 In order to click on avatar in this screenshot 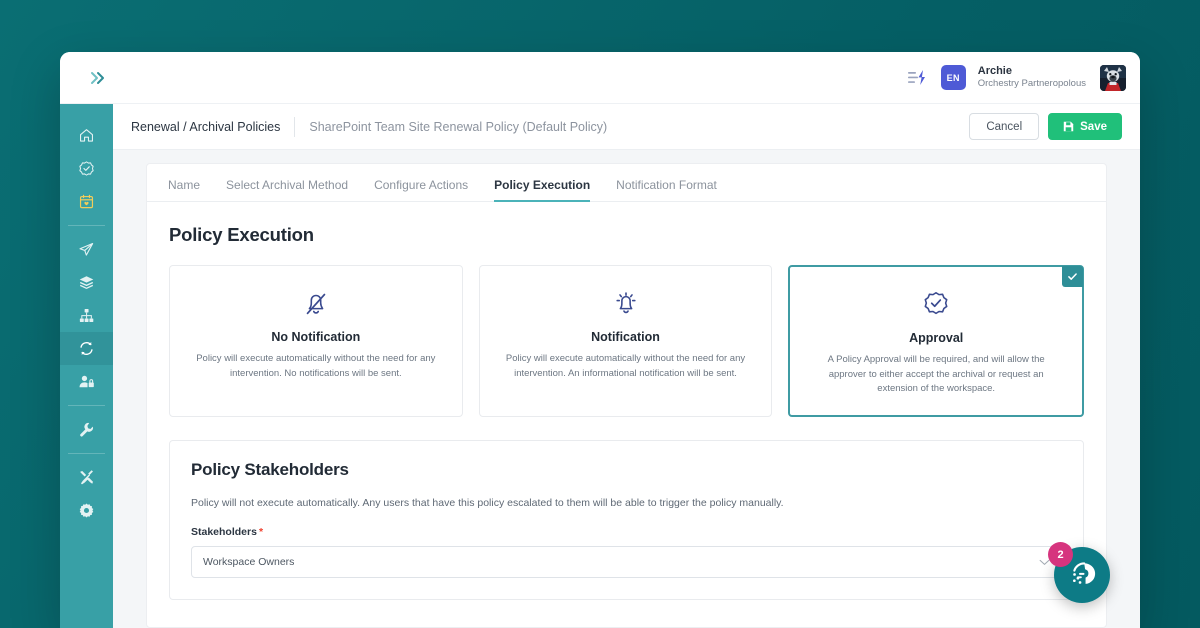, I will do `click(1113, 77)`.